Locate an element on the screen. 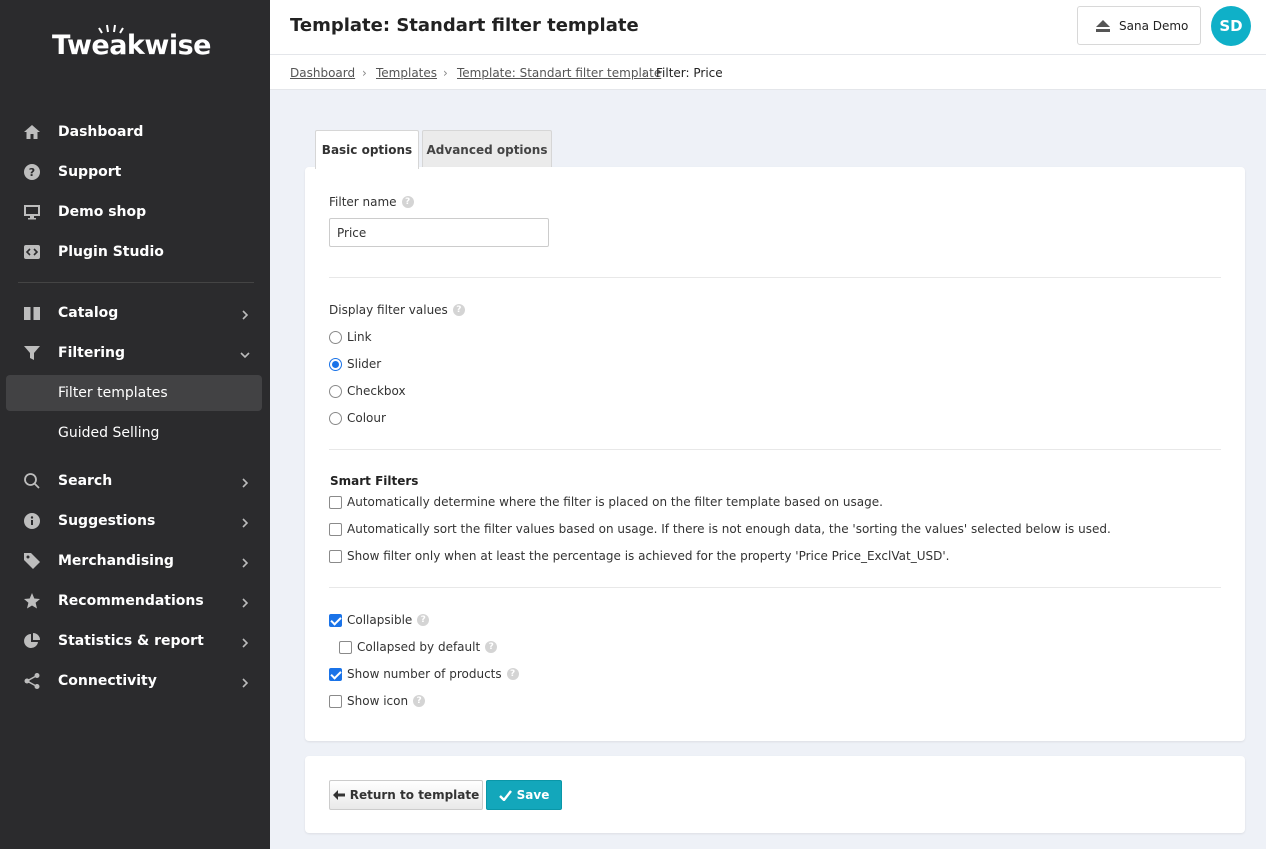 This screenshot has height=849, width=1266. sidebar-item-label: Filter templates is located at coordinates (113, 393).